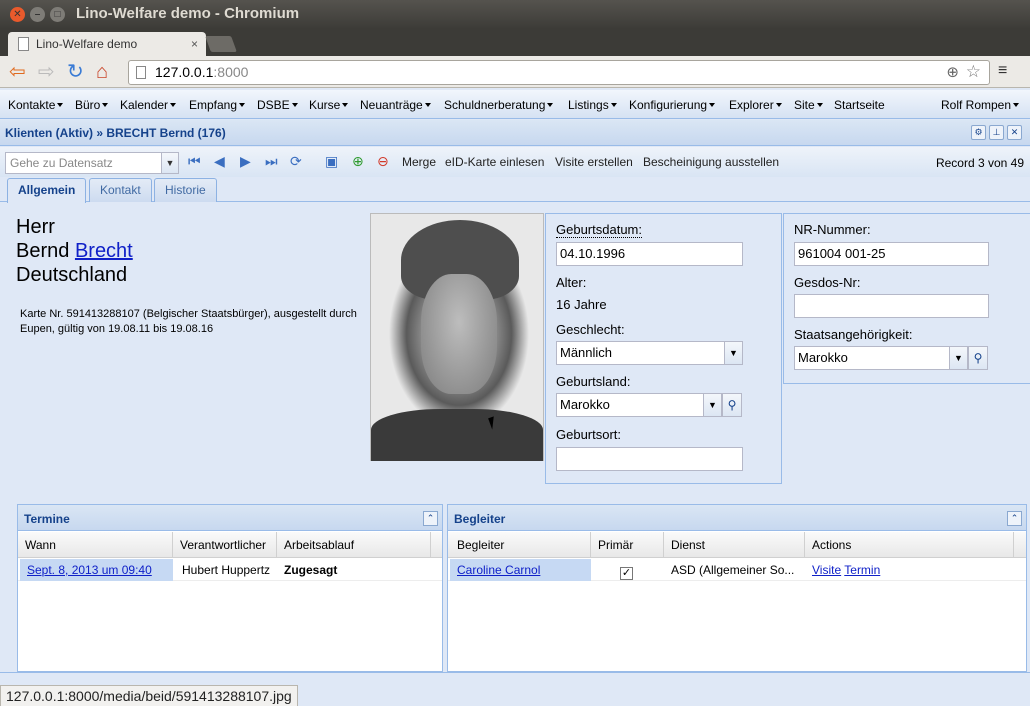  Describe the element at coordinates (594, 162) in the screenshot. I see `create-visit-button: Visite erstellen` at that location.